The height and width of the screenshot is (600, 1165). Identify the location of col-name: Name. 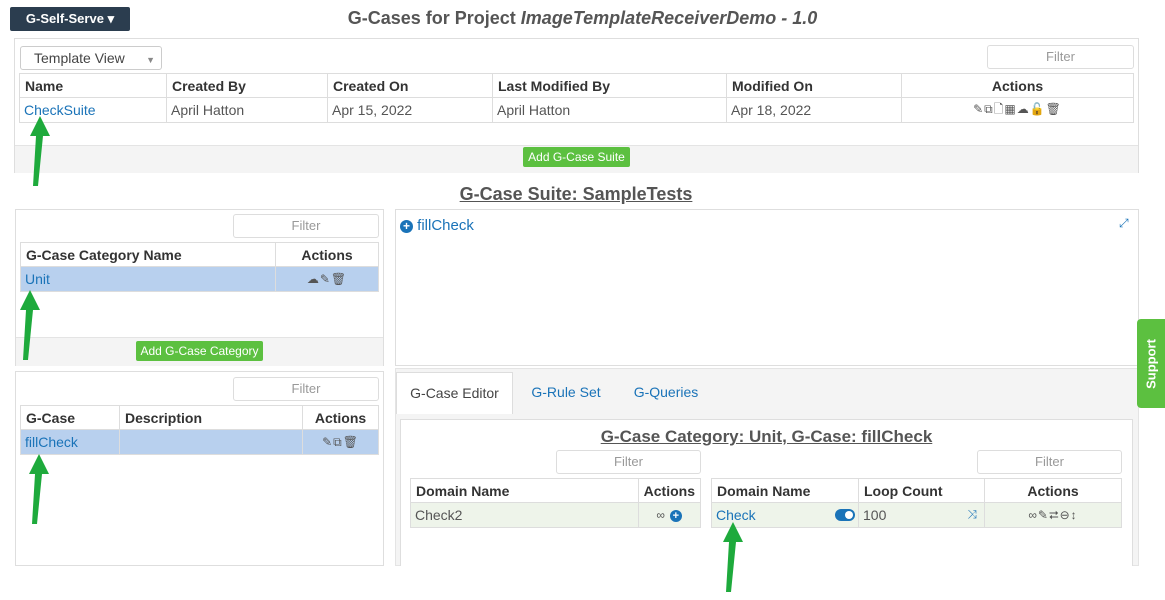
(93, 85).